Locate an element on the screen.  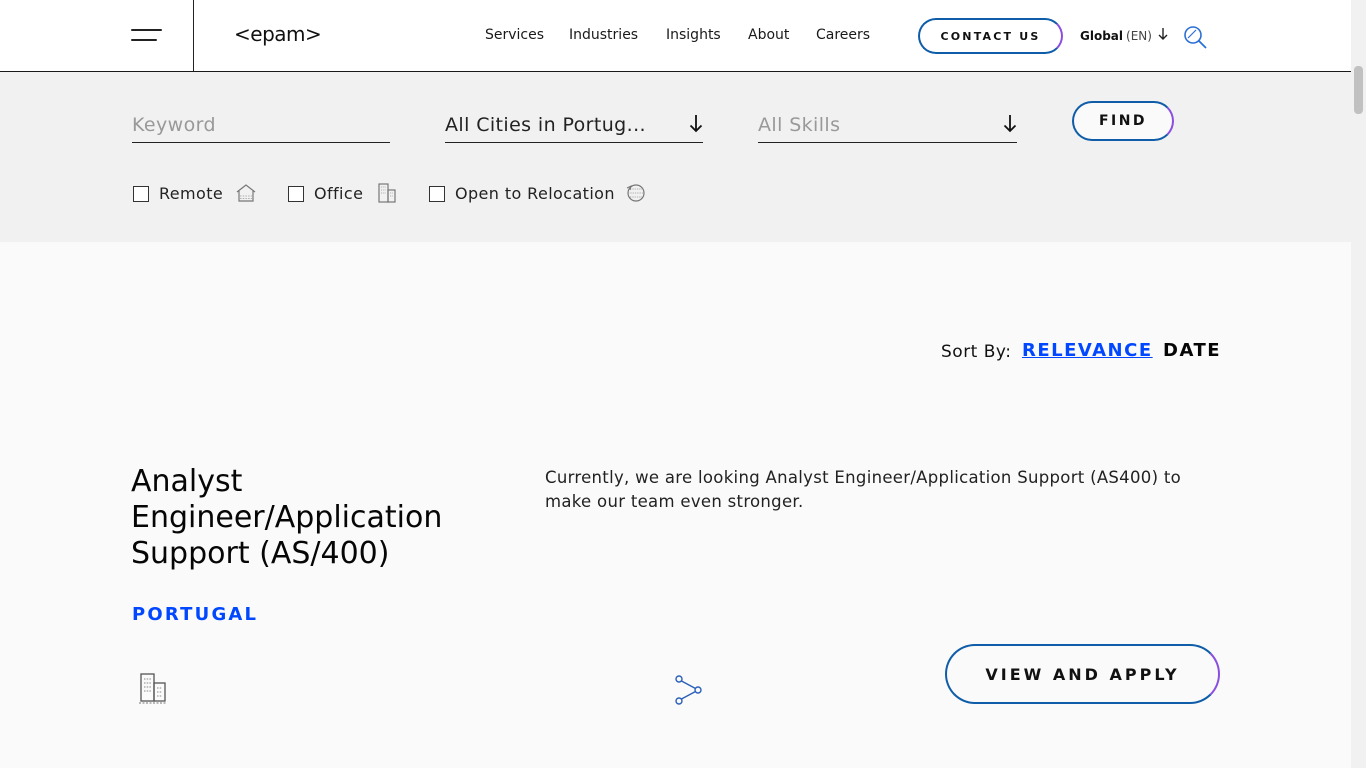
sort-by-label: Sort By: is located at coordinates (976, 352).